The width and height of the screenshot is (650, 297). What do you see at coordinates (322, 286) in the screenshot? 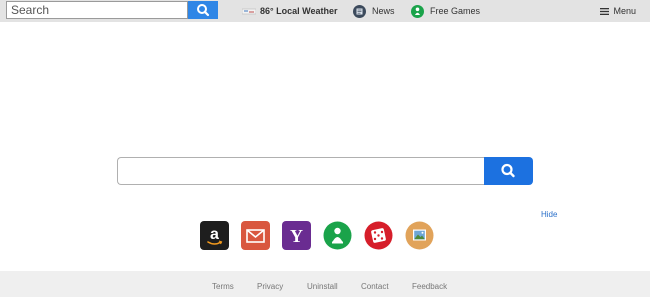
I see `footer-link-uninstall: Uninstall` at bounding box center [322, 286].